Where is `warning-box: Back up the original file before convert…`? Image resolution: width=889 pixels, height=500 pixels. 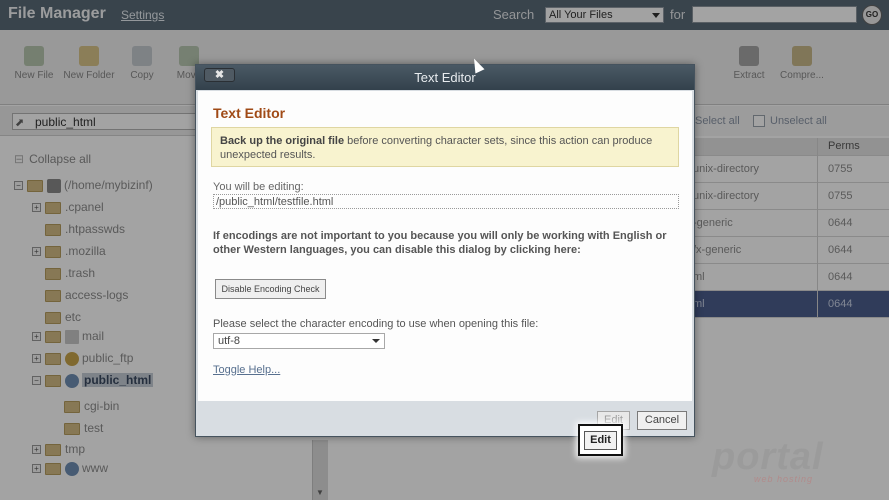 warning-box: Back up the original file before convert… is located at coordinates (445, 147).